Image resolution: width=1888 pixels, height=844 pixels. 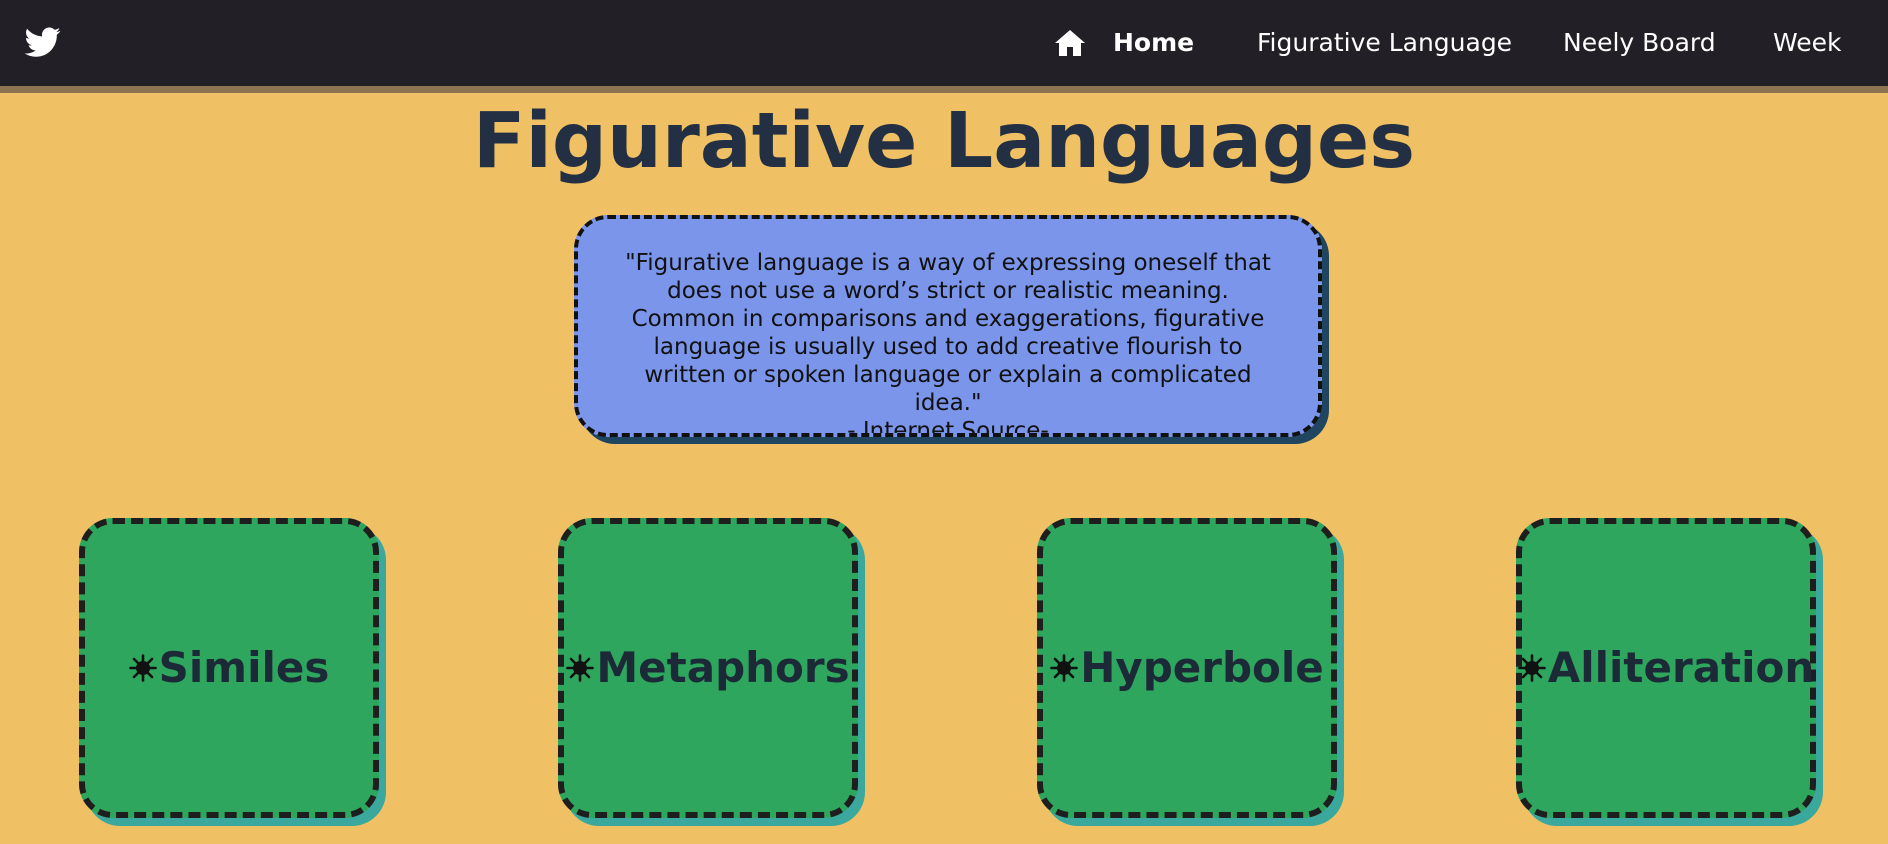 I want to click on alliteration-card-label: Alliteration, so click(x=1681, y=667).